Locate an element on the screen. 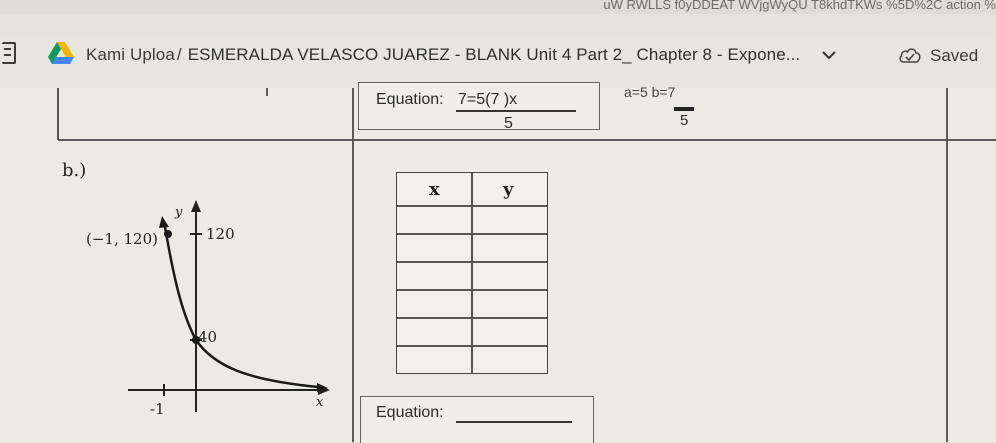  top-equation-underline is located at coordinates (516, 111).